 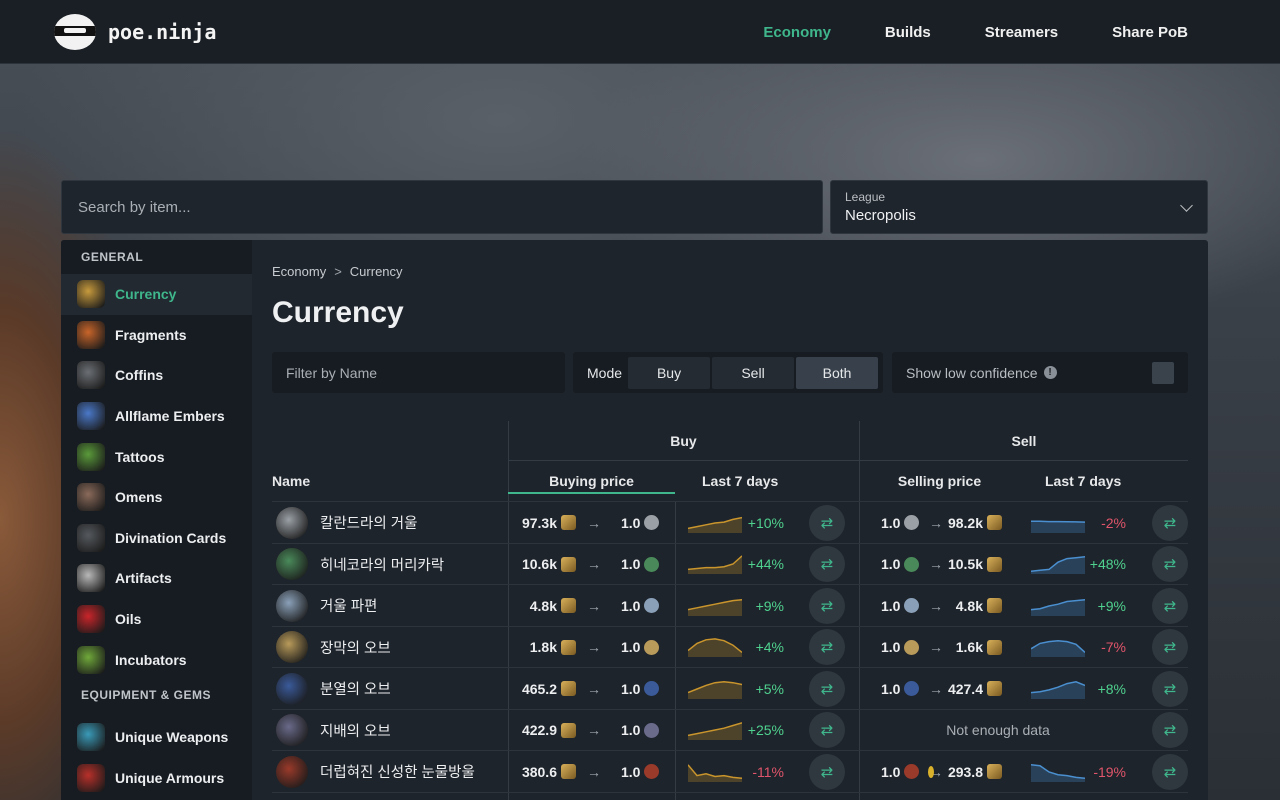 What do you see at coordinates (1163, 373) in the screenshot?
I see `low-confidence-checkbox` at bounding box center [1163, 373].